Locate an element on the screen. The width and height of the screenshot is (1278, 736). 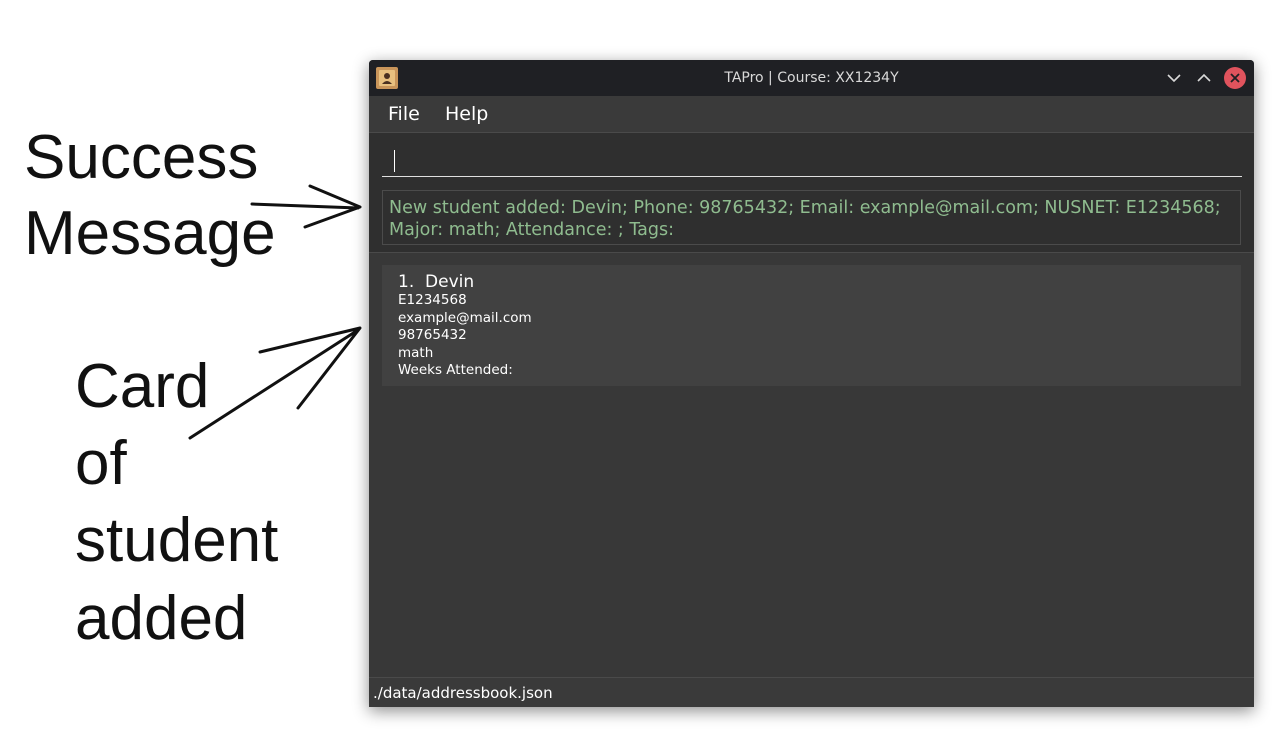
annotation-line: of is located at coordinates (101, 464).